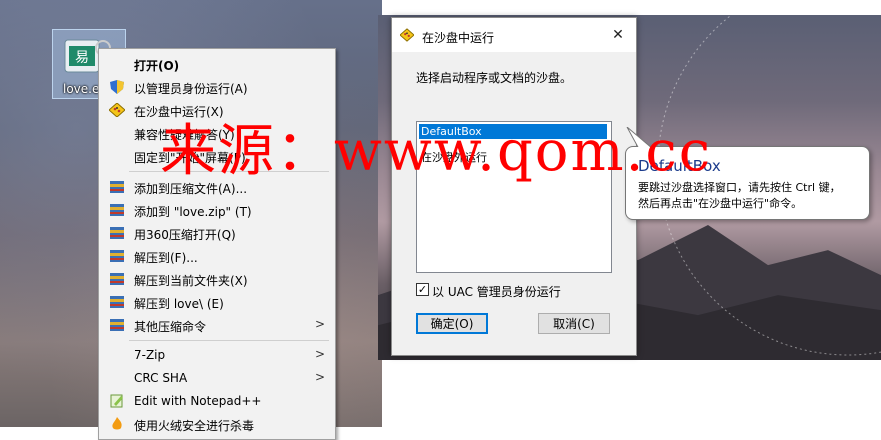  Describe the element at coordinates (217, 378) in the screenshot. I see `menu-item-crc-sha: CRC SHA >` at that location.